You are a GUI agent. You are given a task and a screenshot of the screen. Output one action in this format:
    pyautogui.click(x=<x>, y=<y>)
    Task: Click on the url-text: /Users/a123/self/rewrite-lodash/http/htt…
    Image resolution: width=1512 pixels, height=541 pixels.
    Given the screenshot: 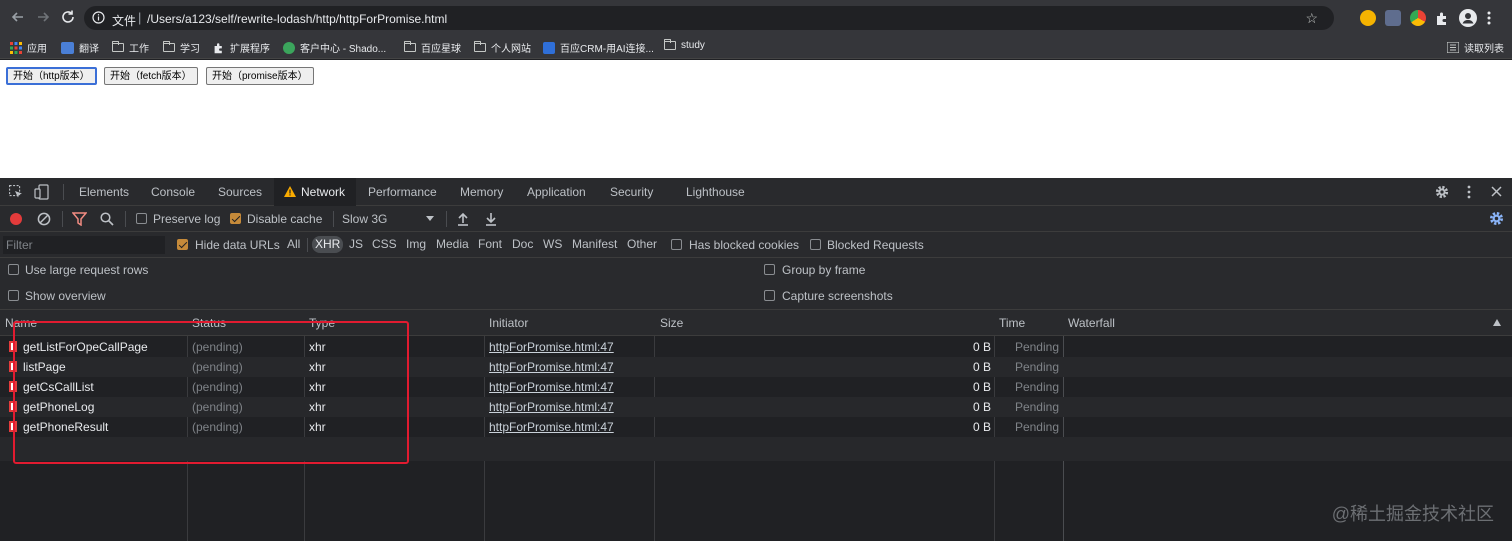 What is the action you would take?
    pyautogui.click(x=297, y=19)
    